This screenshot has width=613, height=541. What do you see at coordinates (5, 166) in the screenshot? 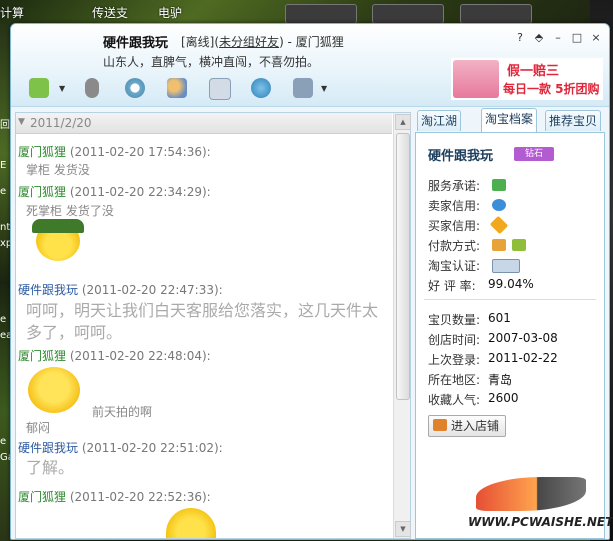
I see `desktop-icon-label: E` at bounding box center [5, 166].